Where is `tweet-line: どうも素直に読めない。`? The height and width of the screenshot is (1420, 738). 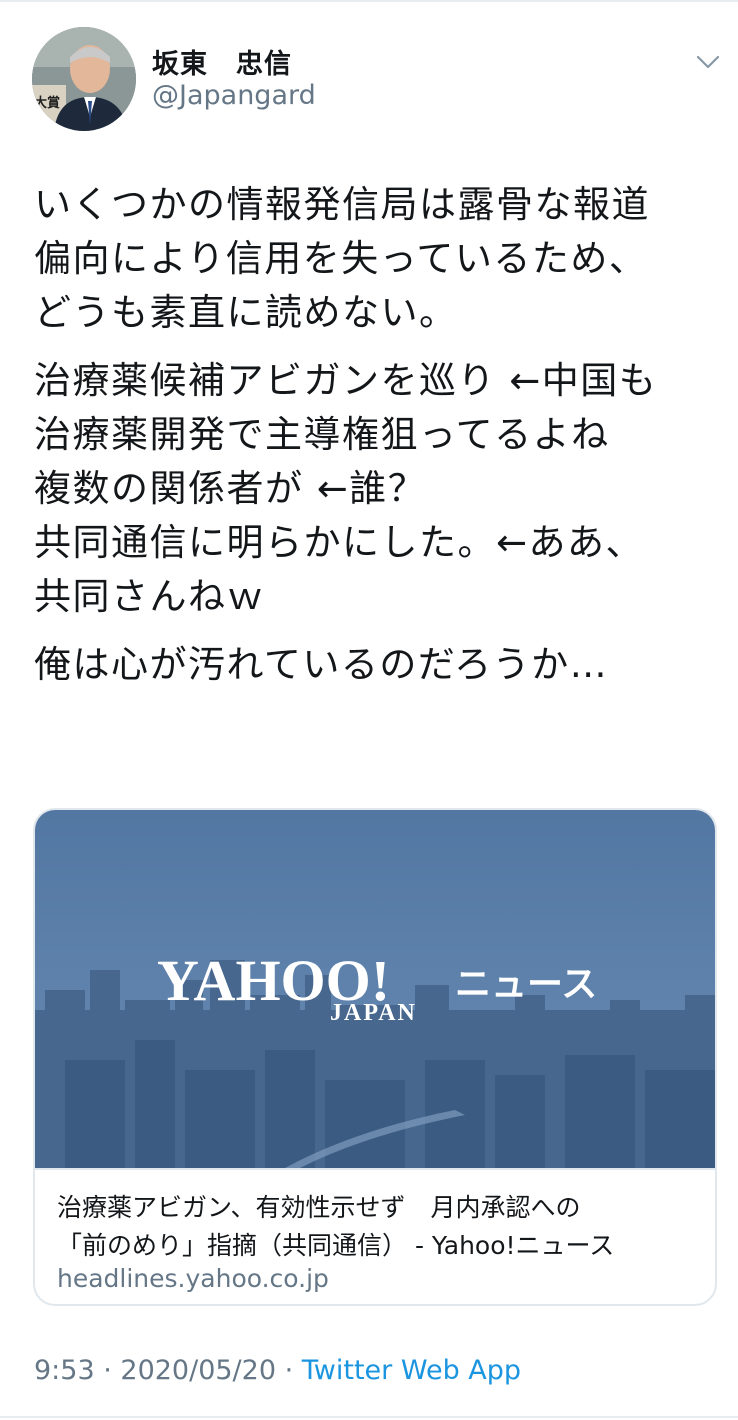
tweet-line: どうも素直に読めない。 is located at coordinates (246, 312).